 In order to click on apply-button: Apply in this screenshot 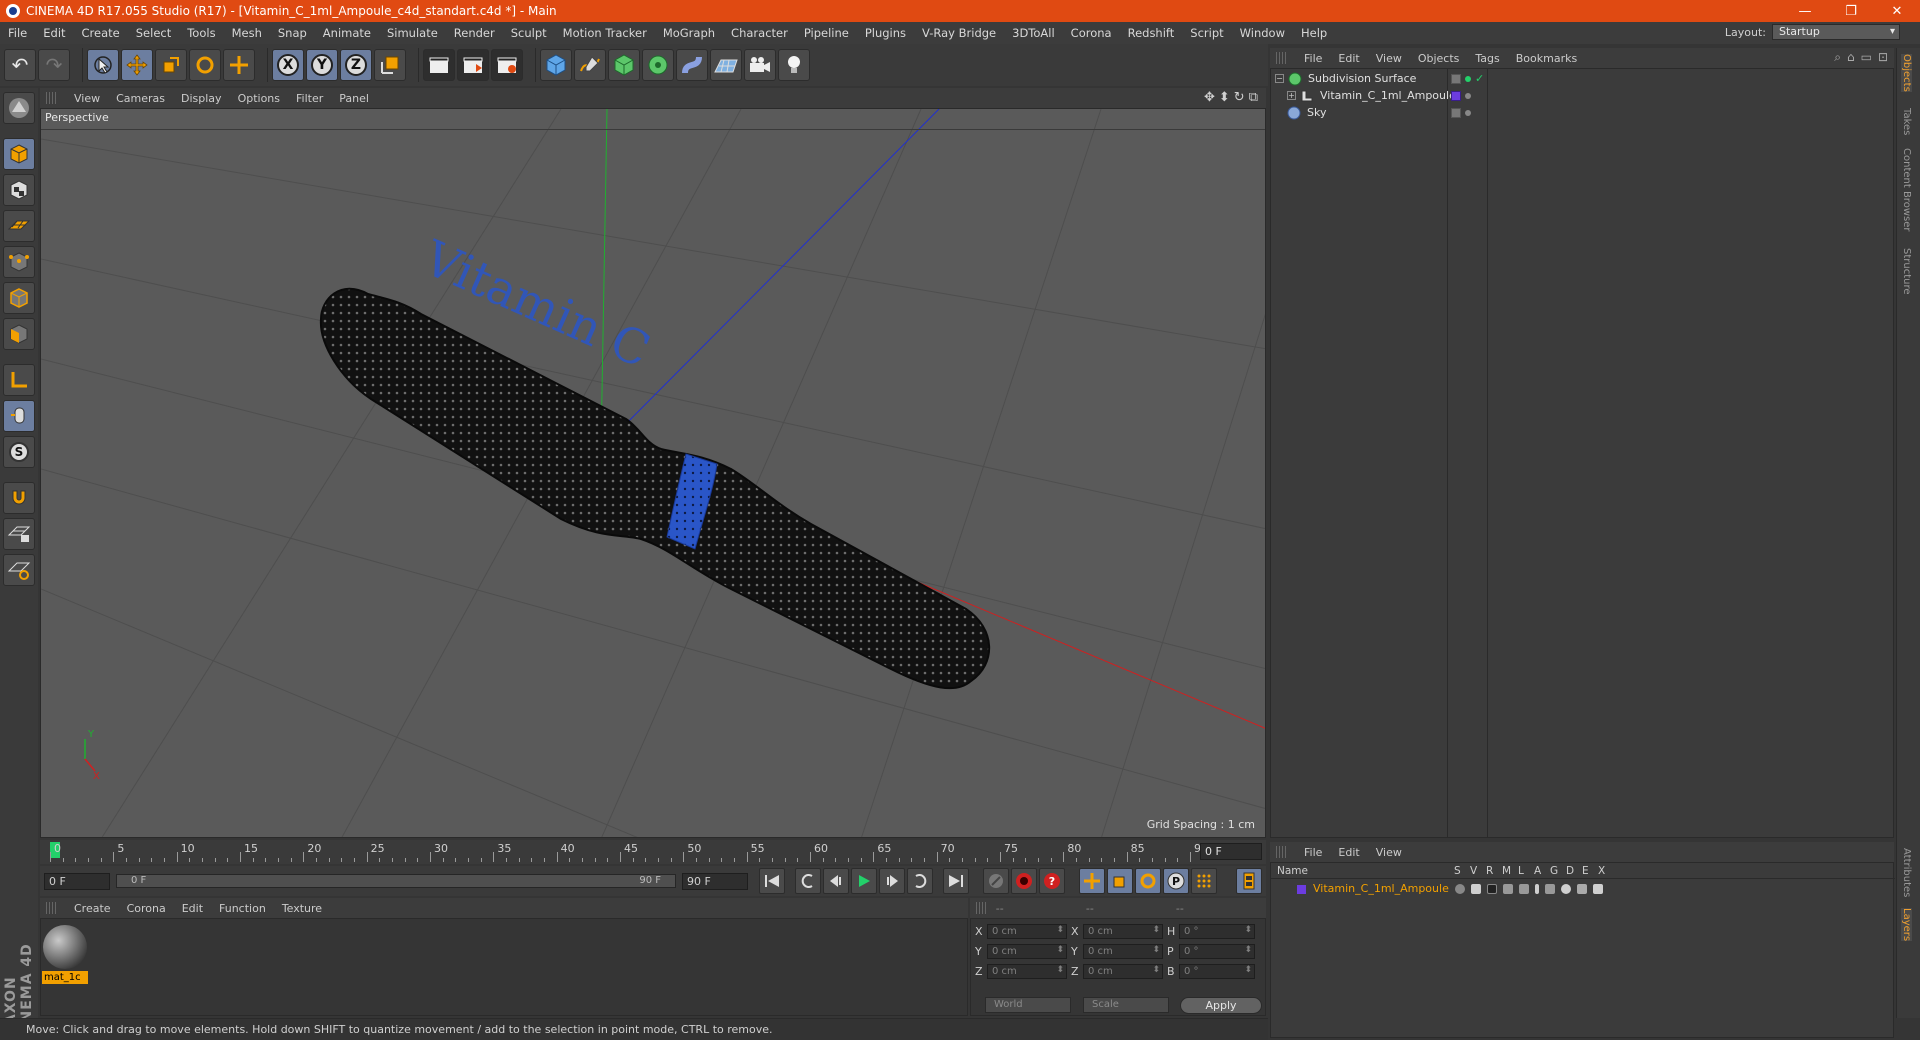, I will do `click(1221, 1005)`.